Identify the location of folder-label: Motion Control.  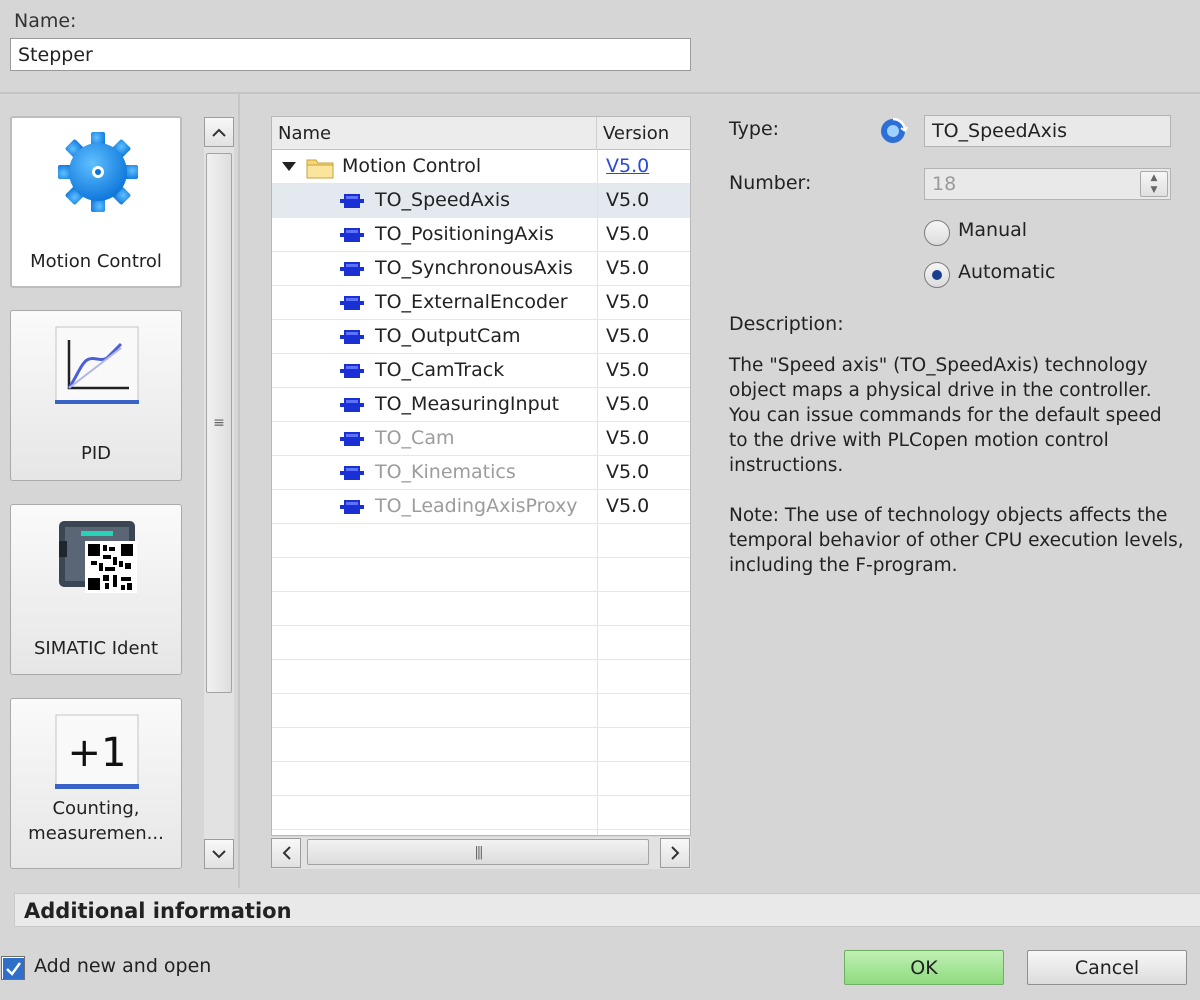
(412, 166).